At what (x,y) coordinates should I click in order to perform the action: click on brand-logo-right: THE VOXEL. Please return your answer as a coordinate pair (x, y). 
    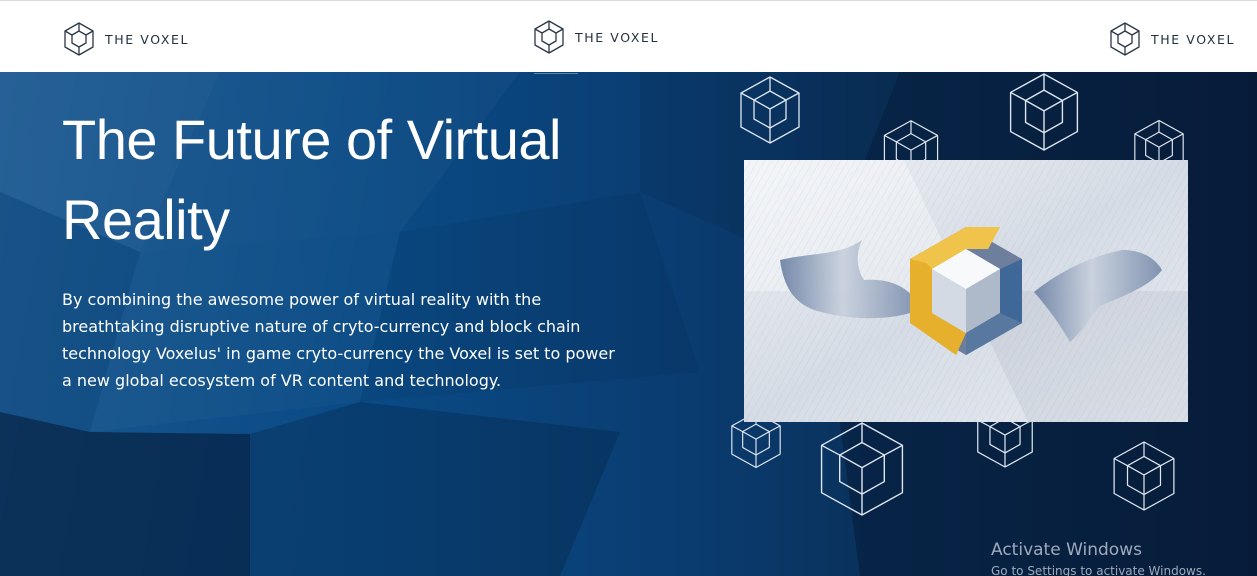
    Looking at the image, I should click on (1171, 39).